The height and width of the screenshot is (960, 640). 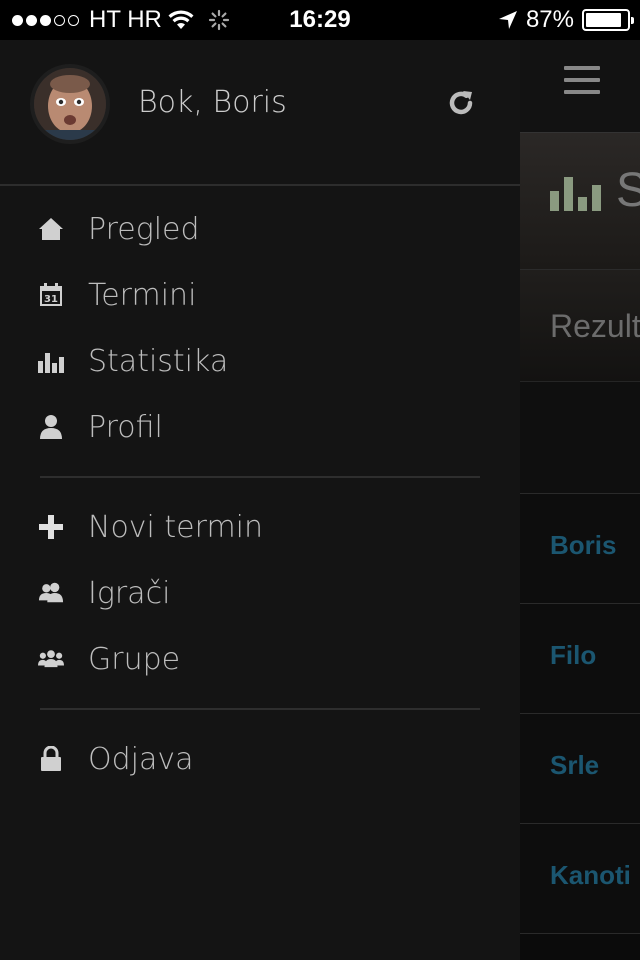 I want to click on refresh-icon, so click(x=461, y=103).